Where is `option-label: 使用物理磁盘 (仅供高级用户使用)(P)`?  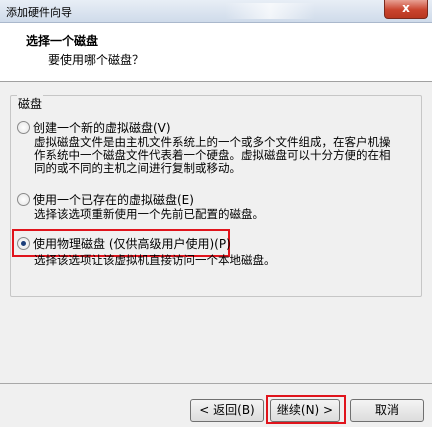
option-label: 使用物理磁盘 (仅供高级用户使用)(P) is located at coordinates (132, 243).